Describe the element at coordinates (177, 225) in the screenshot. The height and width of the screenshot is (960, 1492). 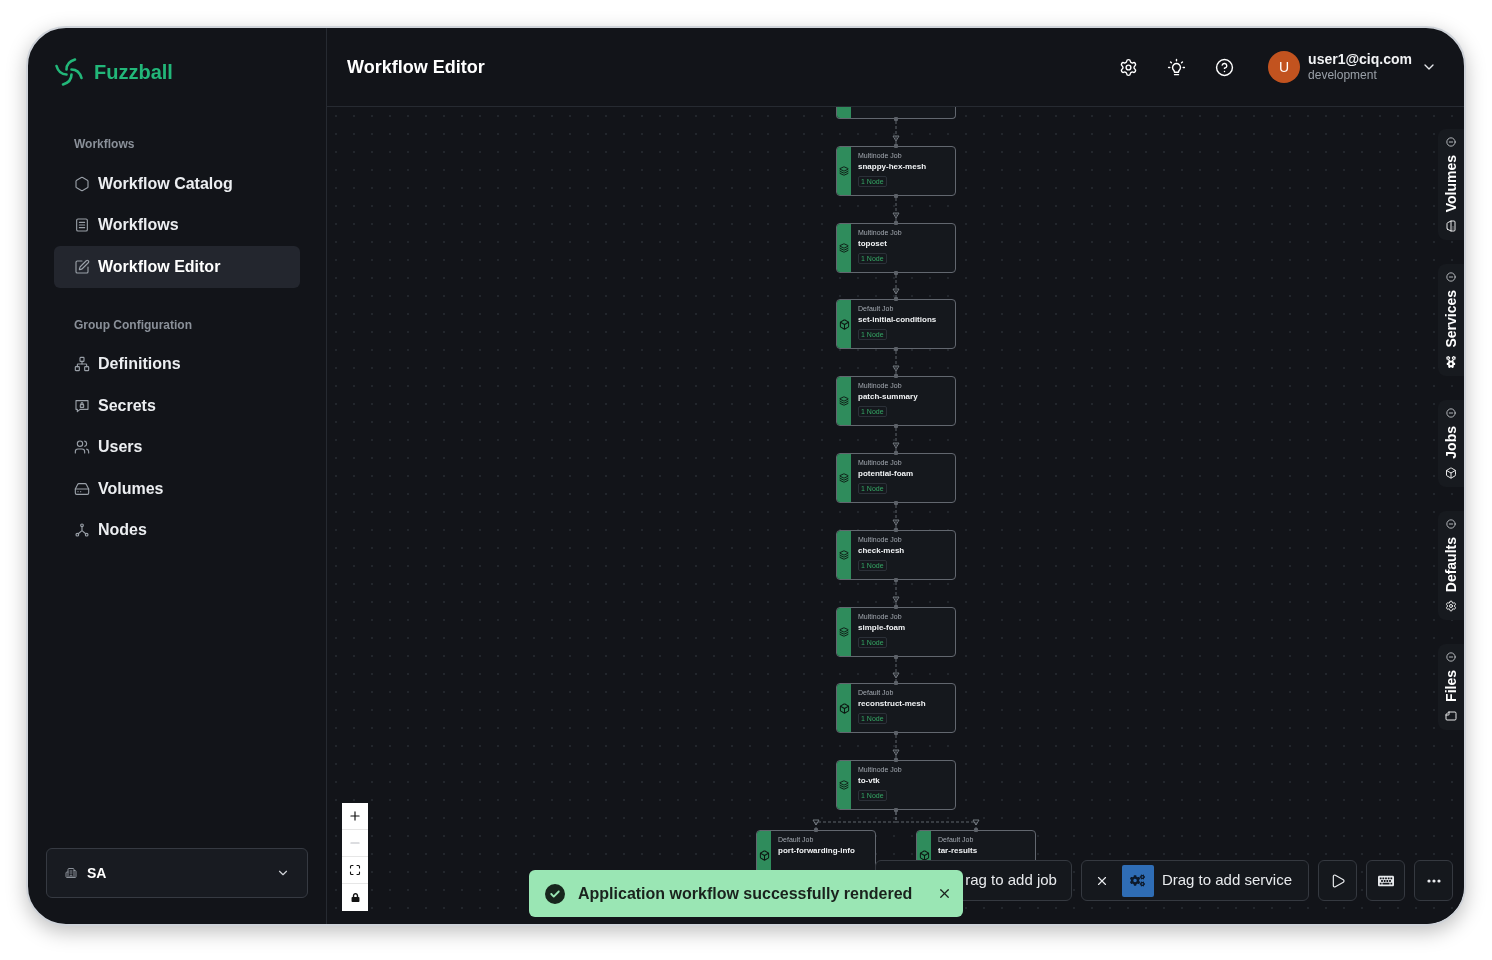
I see `sidebar-item: Workflows` at that location.